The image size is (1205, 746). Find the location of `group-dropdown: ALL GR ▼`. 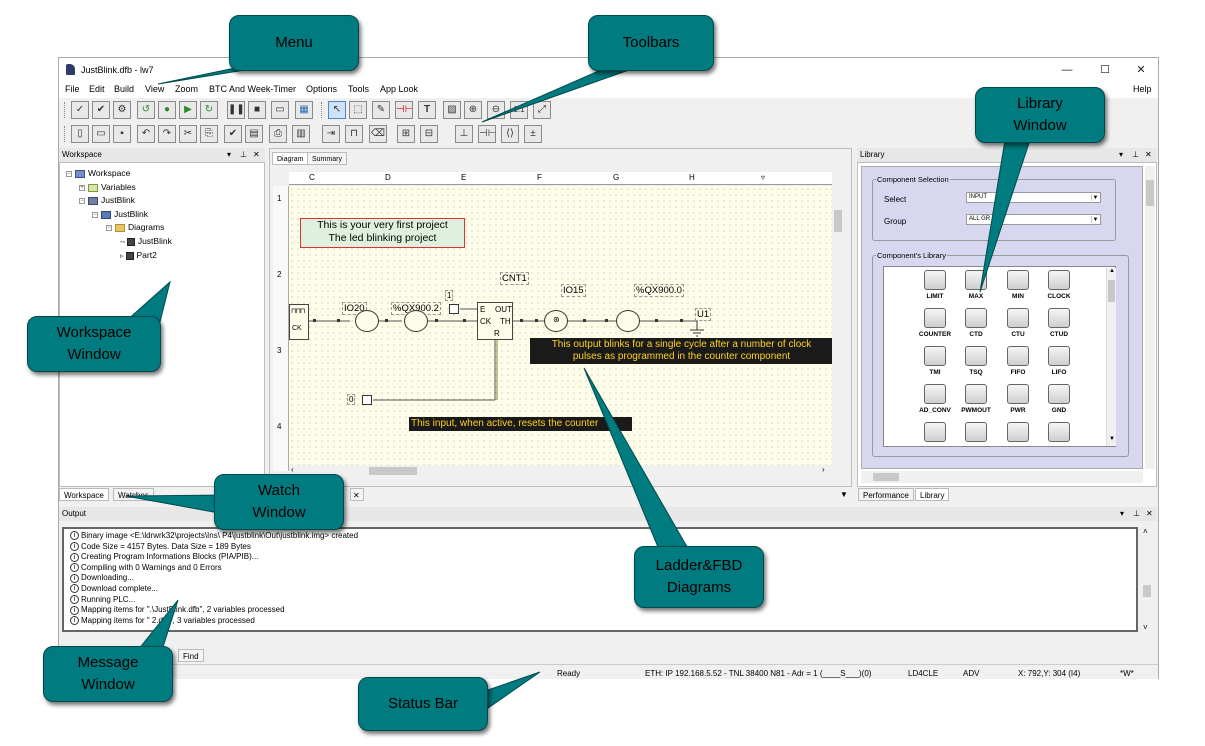

group-dropdown: ALL GR ▼ is located at coordinates (1033, 219).